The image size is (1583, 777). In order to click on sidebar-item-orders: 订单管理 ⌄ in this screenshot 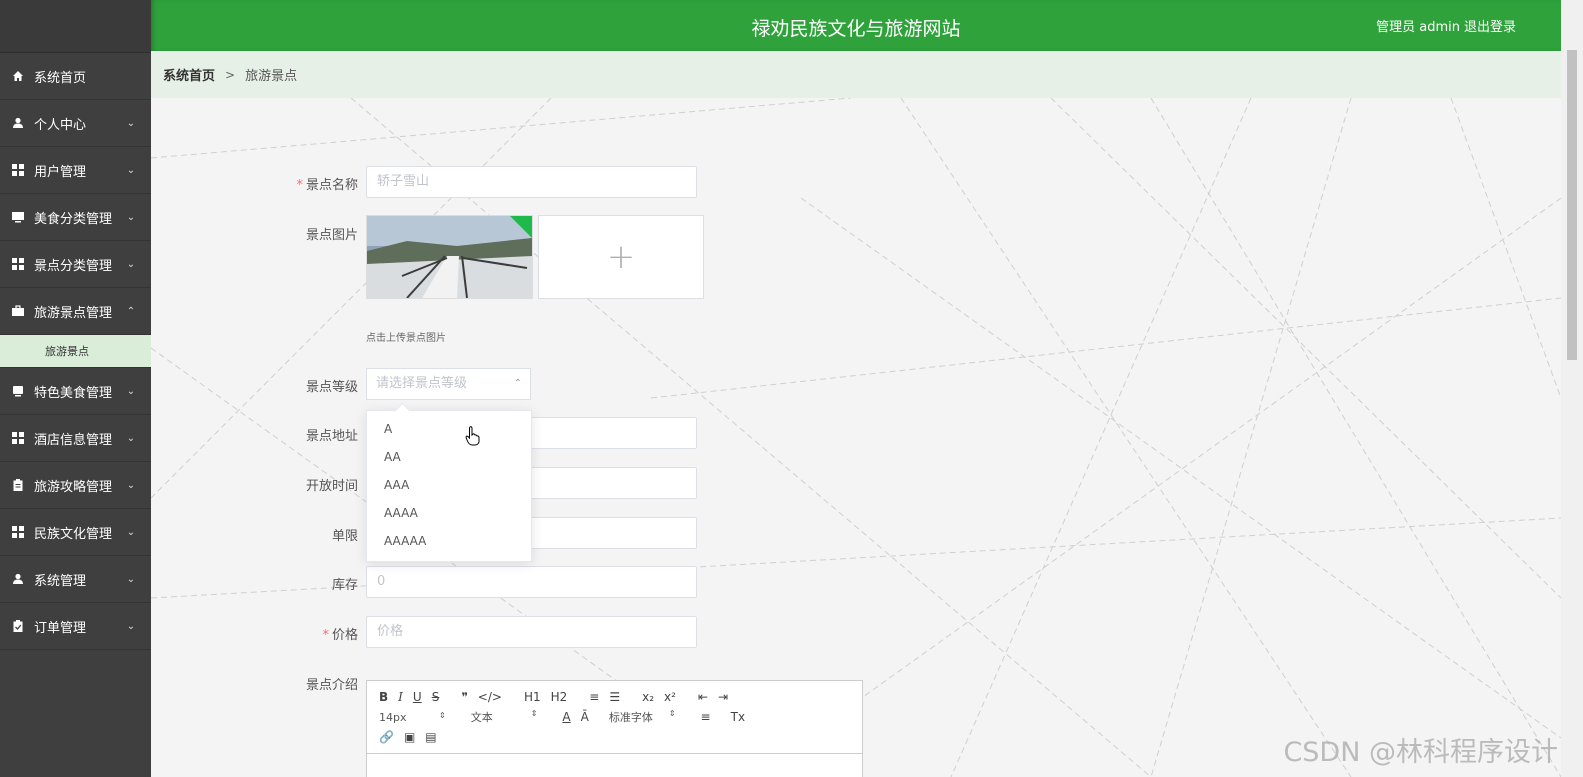, I will do `click(75, 626)`.